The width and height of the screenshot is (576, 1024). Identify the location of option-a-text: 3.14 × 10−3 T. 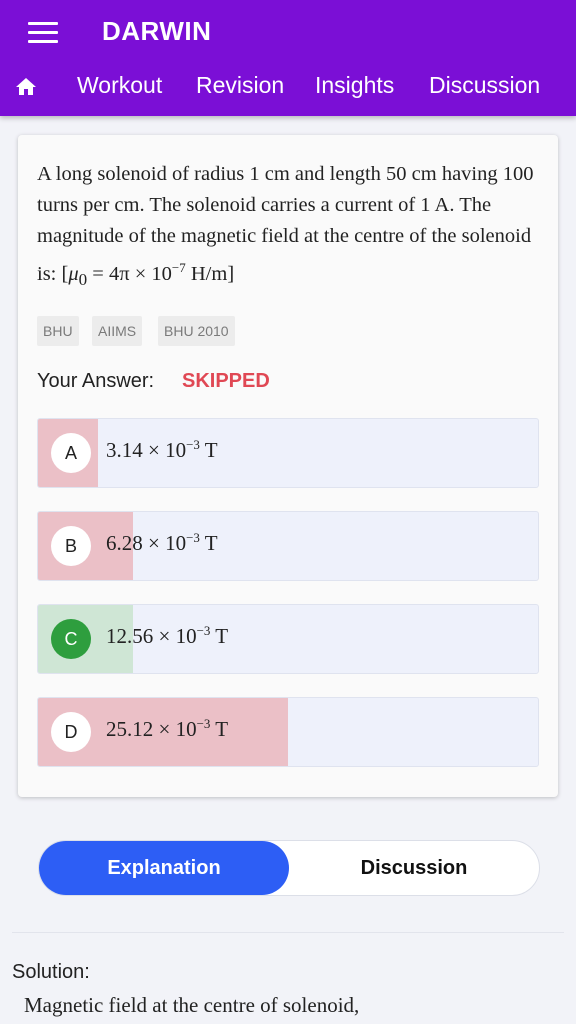
(162, 449).